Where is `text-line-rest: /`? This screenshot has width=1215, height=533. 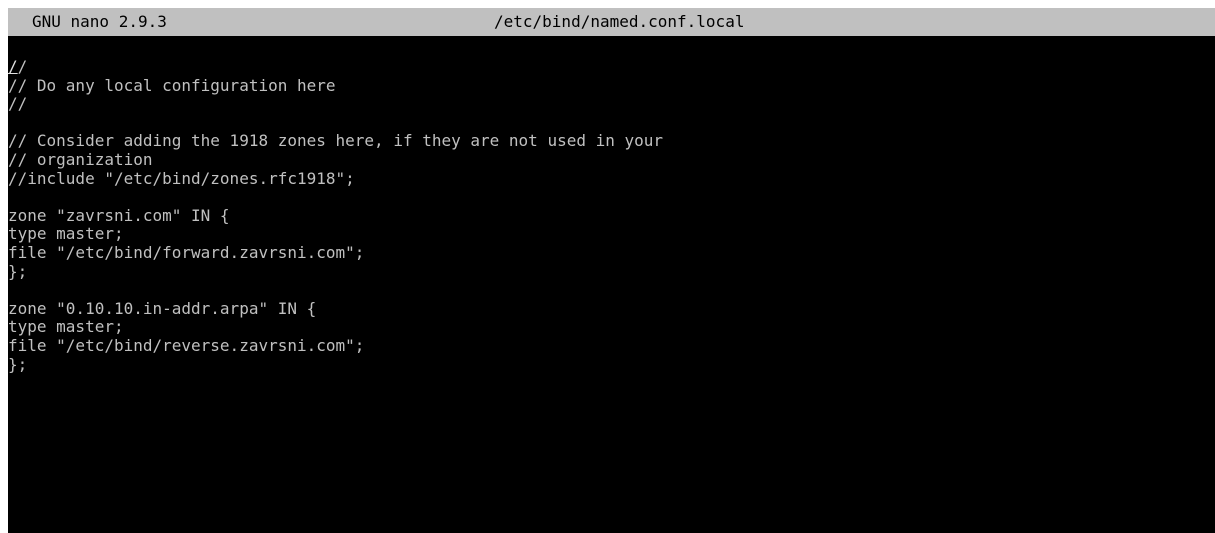 text-line-rest: / is located at coordinates (22, 66).